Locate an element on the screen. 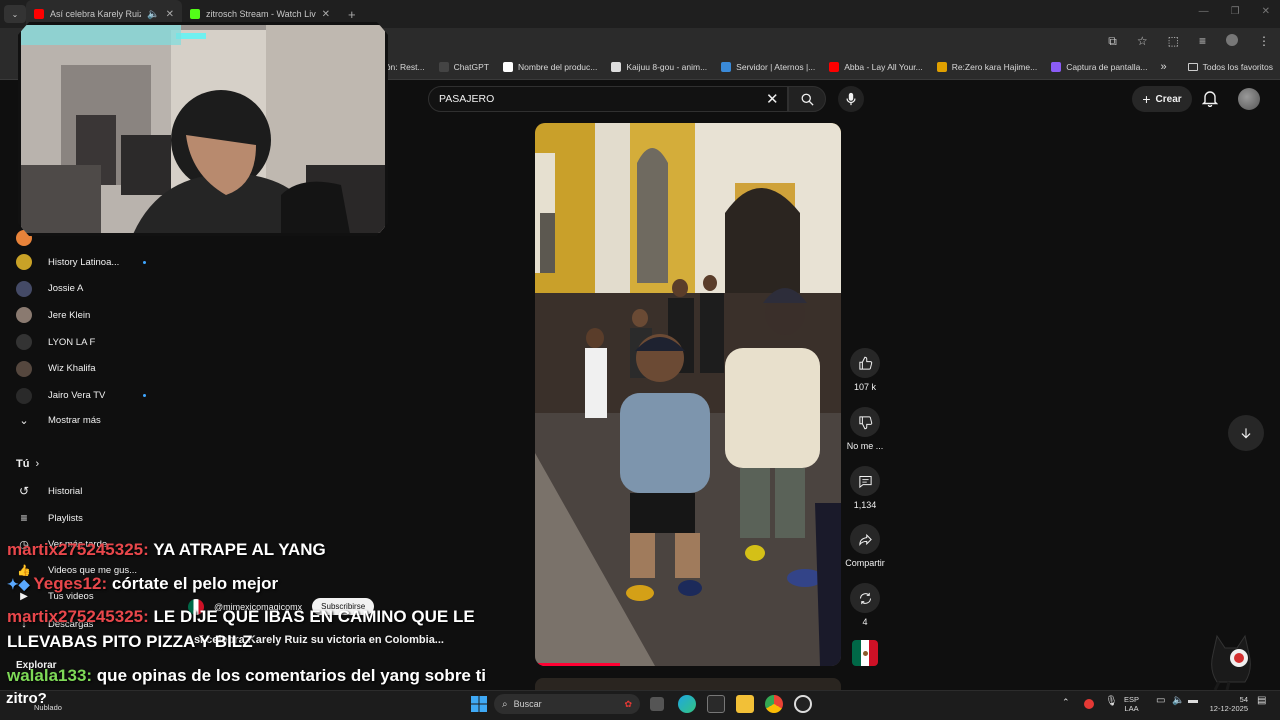  remix-button: 4 is located at coordinates (865, 605).